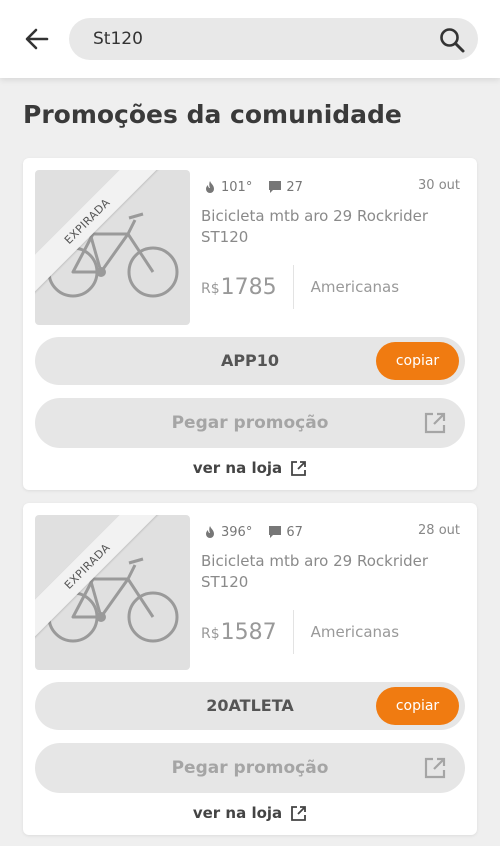 This screenshot has width=500, height=846. I want to click on temperature: 101°, so click(237, 187).